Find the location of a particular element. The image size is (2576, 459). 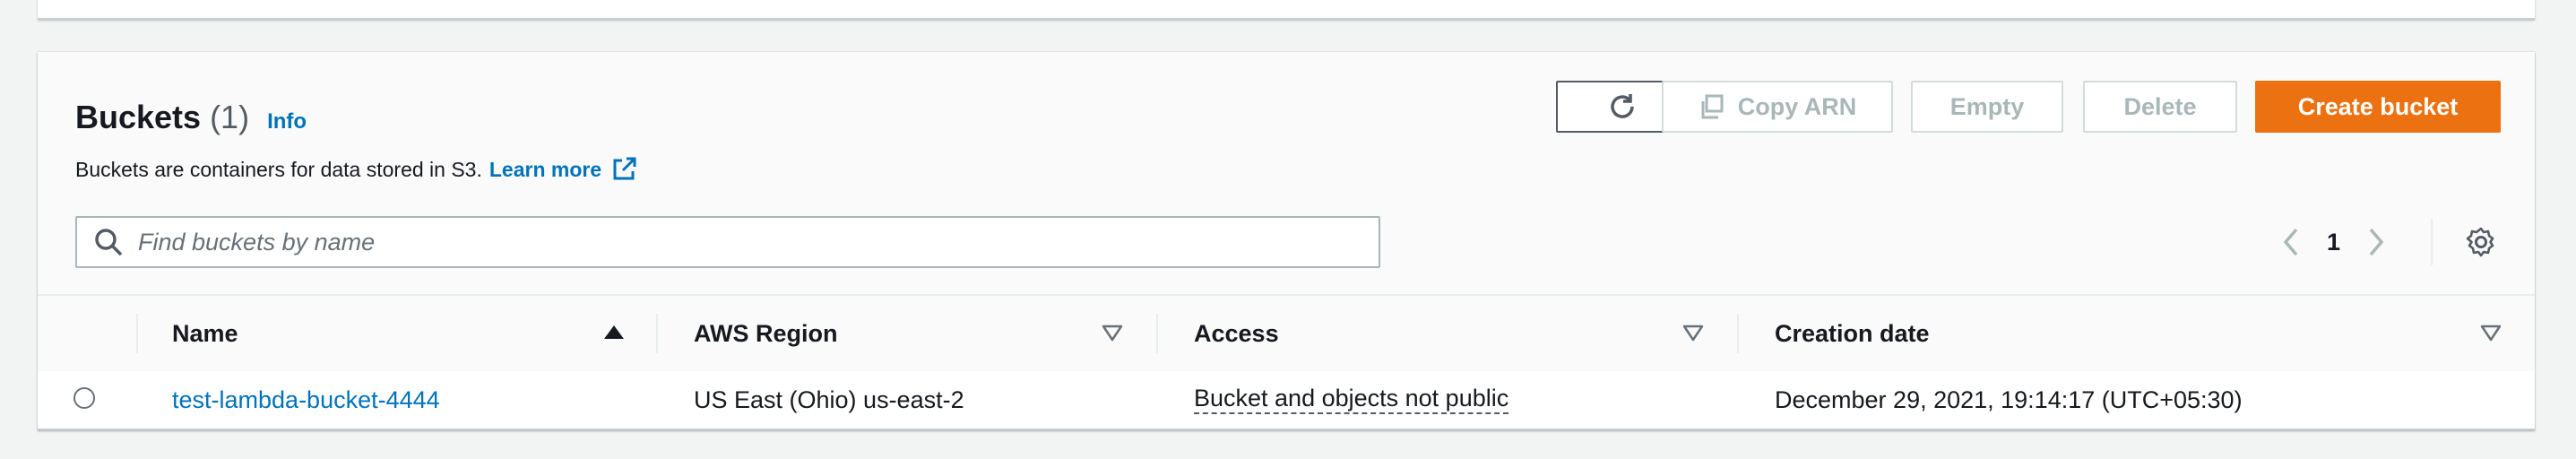

creation-date-text: December 29, 2021, 19:14:17 (UTC+05:30) is located at coordinates (2009, 399).